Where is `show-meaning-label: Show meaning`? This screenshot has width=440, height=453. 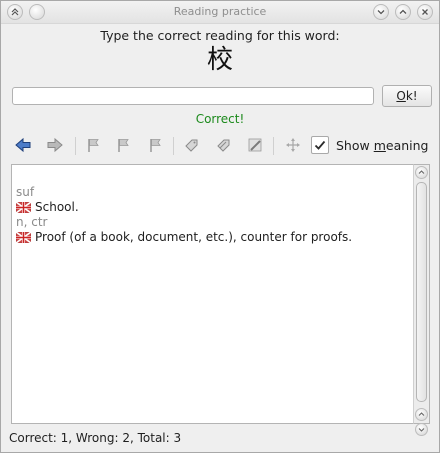 show-meaning-label: Show meaning is located at coordinates (382, 145).